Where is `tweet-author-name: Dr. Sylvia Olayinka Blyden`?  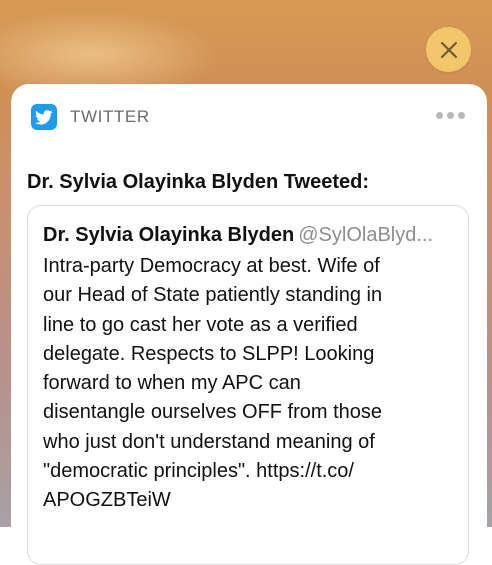
tweet-author-name: Dr. Sylvia Olayinka Blyden is located at coordinates (169, 235).